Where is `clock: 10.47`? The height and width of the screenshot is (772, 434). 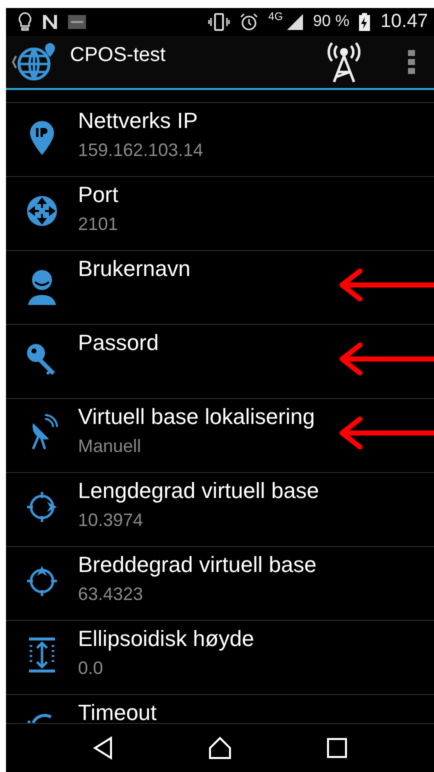
clock: 10.47 is located at coordinates (404, 21).